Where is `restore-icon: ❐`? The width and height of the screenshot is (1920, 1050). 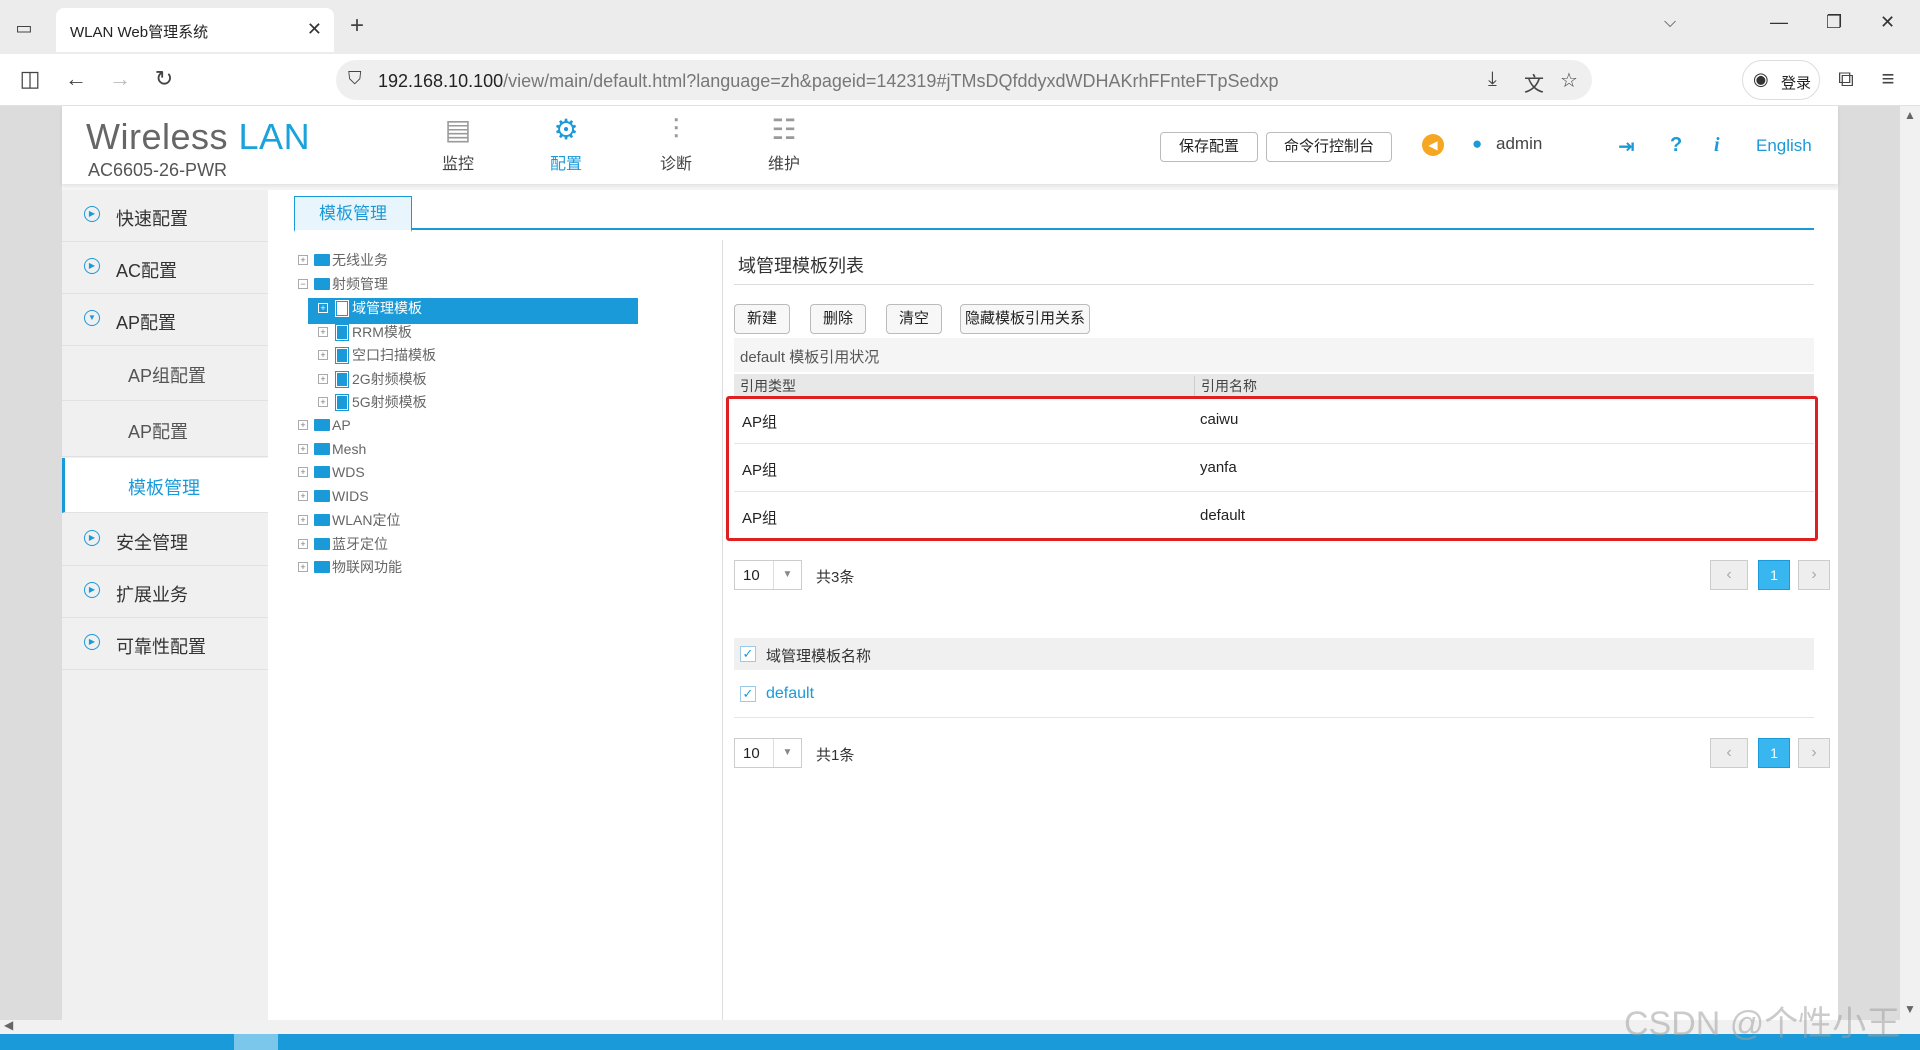
restore-icon: ❐ is located at coordinates (1834, 22).